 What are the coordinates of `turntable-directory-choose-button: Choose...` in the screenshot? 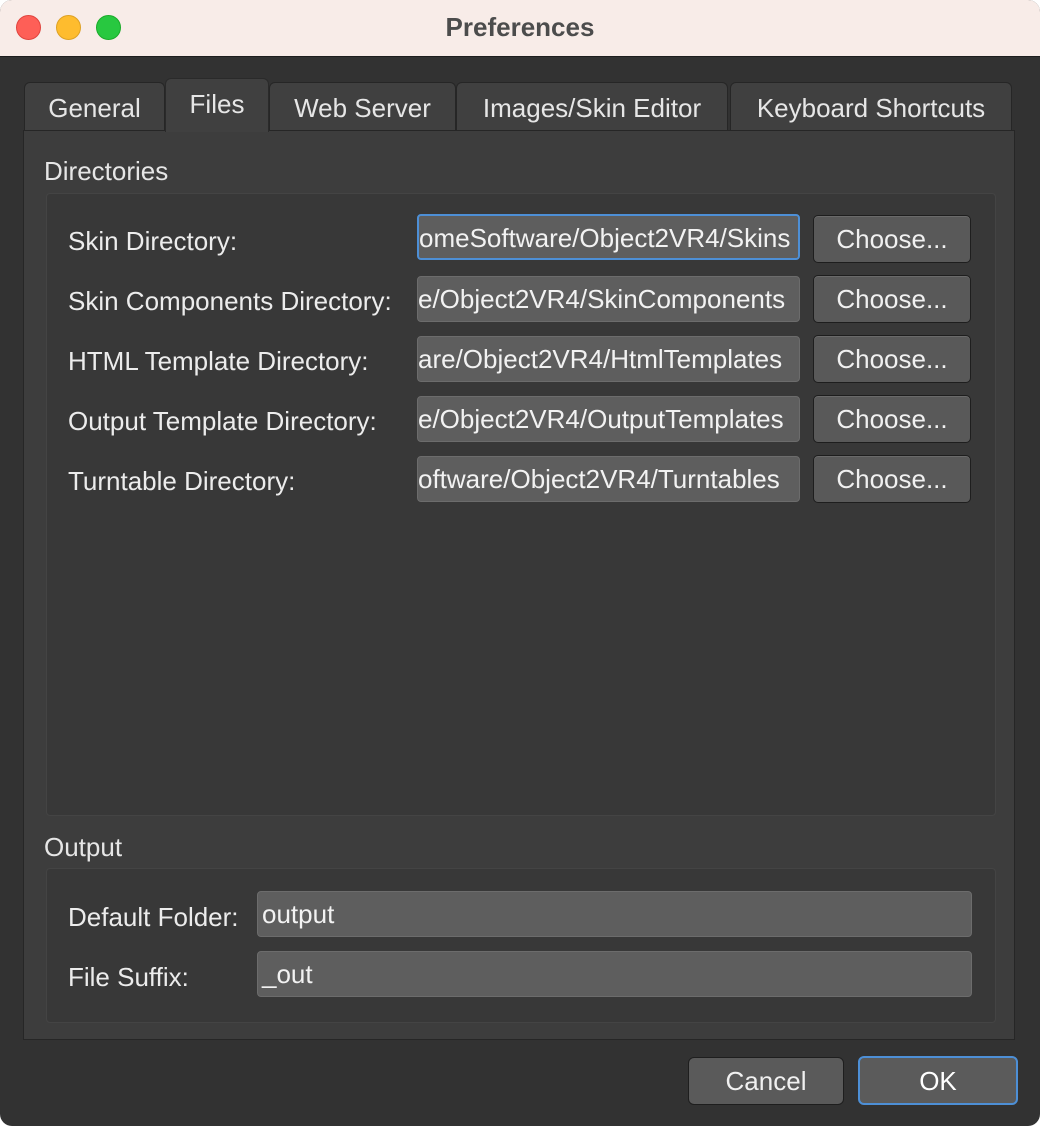 It's located at (892, 479).